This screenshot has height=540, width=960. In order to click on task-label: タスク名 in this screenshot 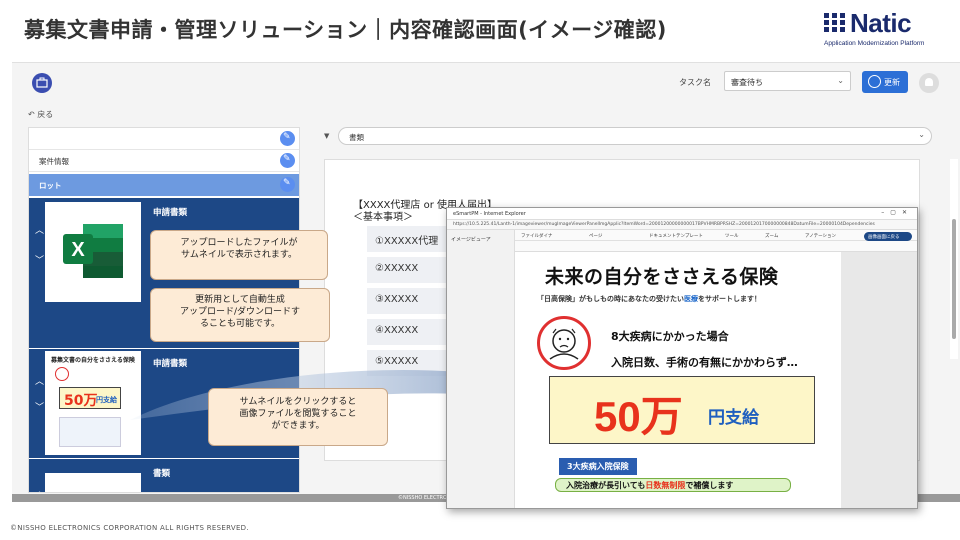, I will do `click(695, 82)`.